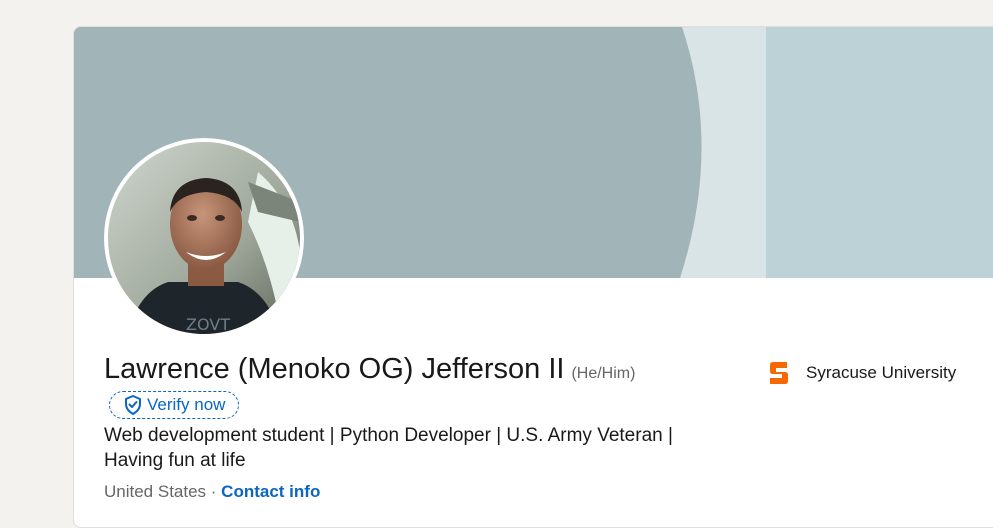 The width and height of the screenshot is (993, 528). I want to click on school-name: Syracuse University, so click(881, 372).